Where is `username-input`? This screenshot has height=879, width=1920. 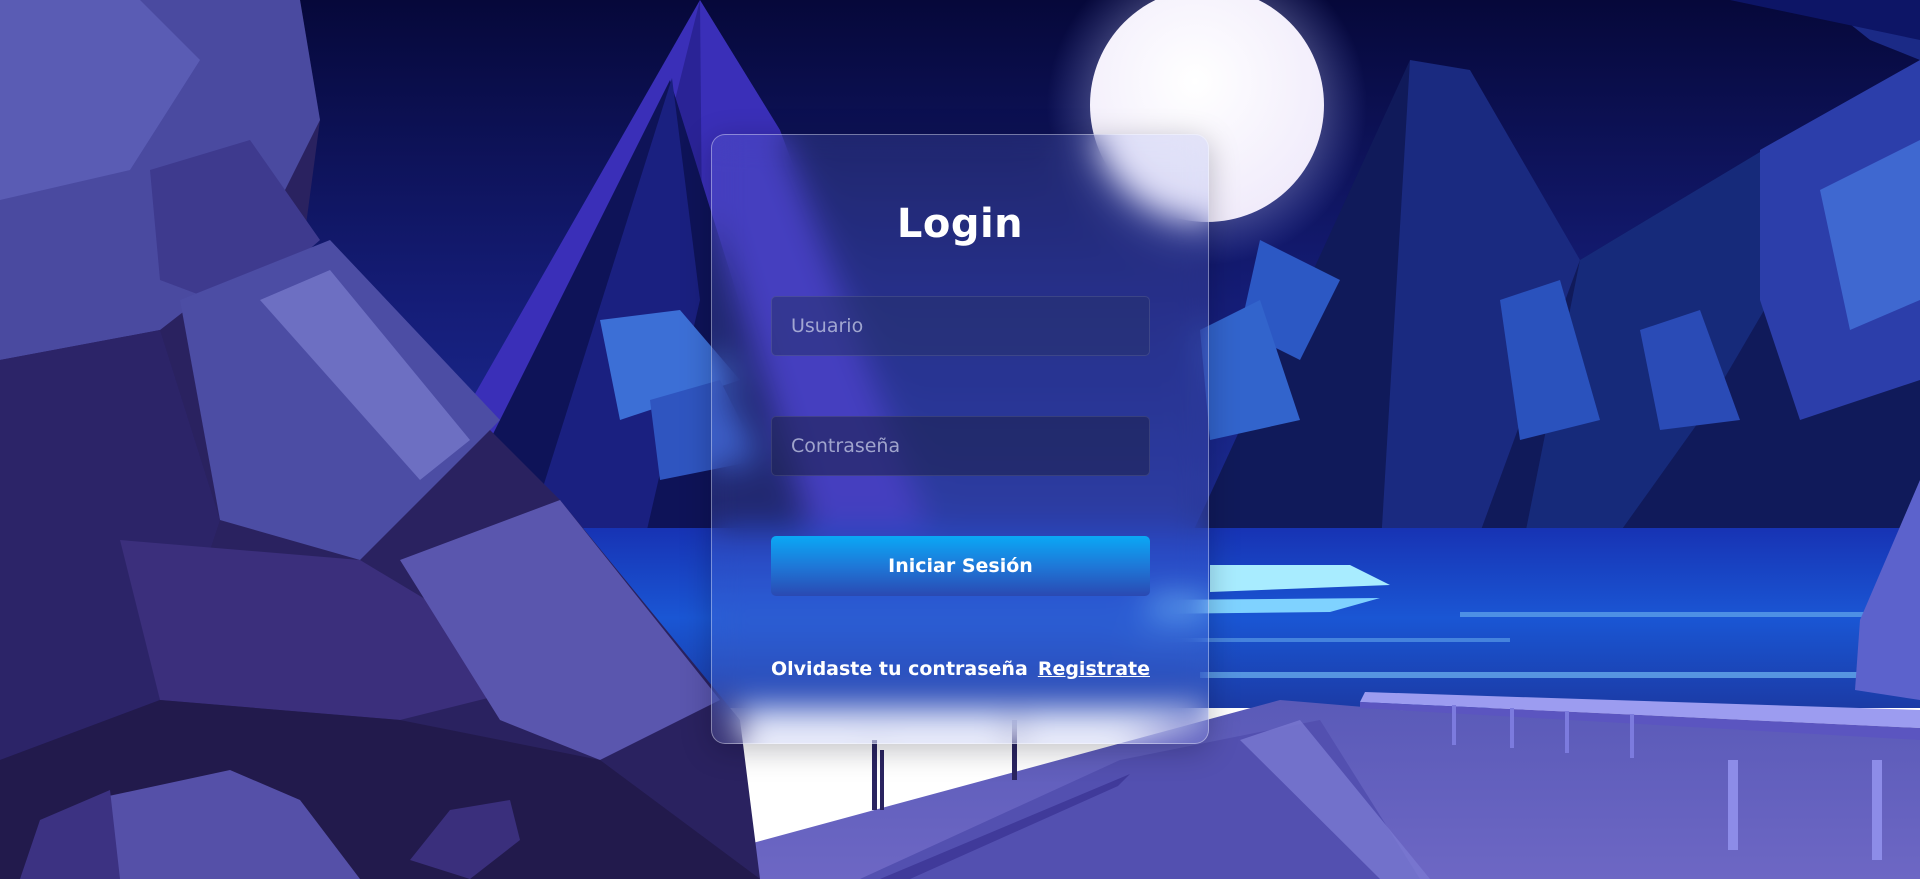 username-input is located at coordinates (960, 326).